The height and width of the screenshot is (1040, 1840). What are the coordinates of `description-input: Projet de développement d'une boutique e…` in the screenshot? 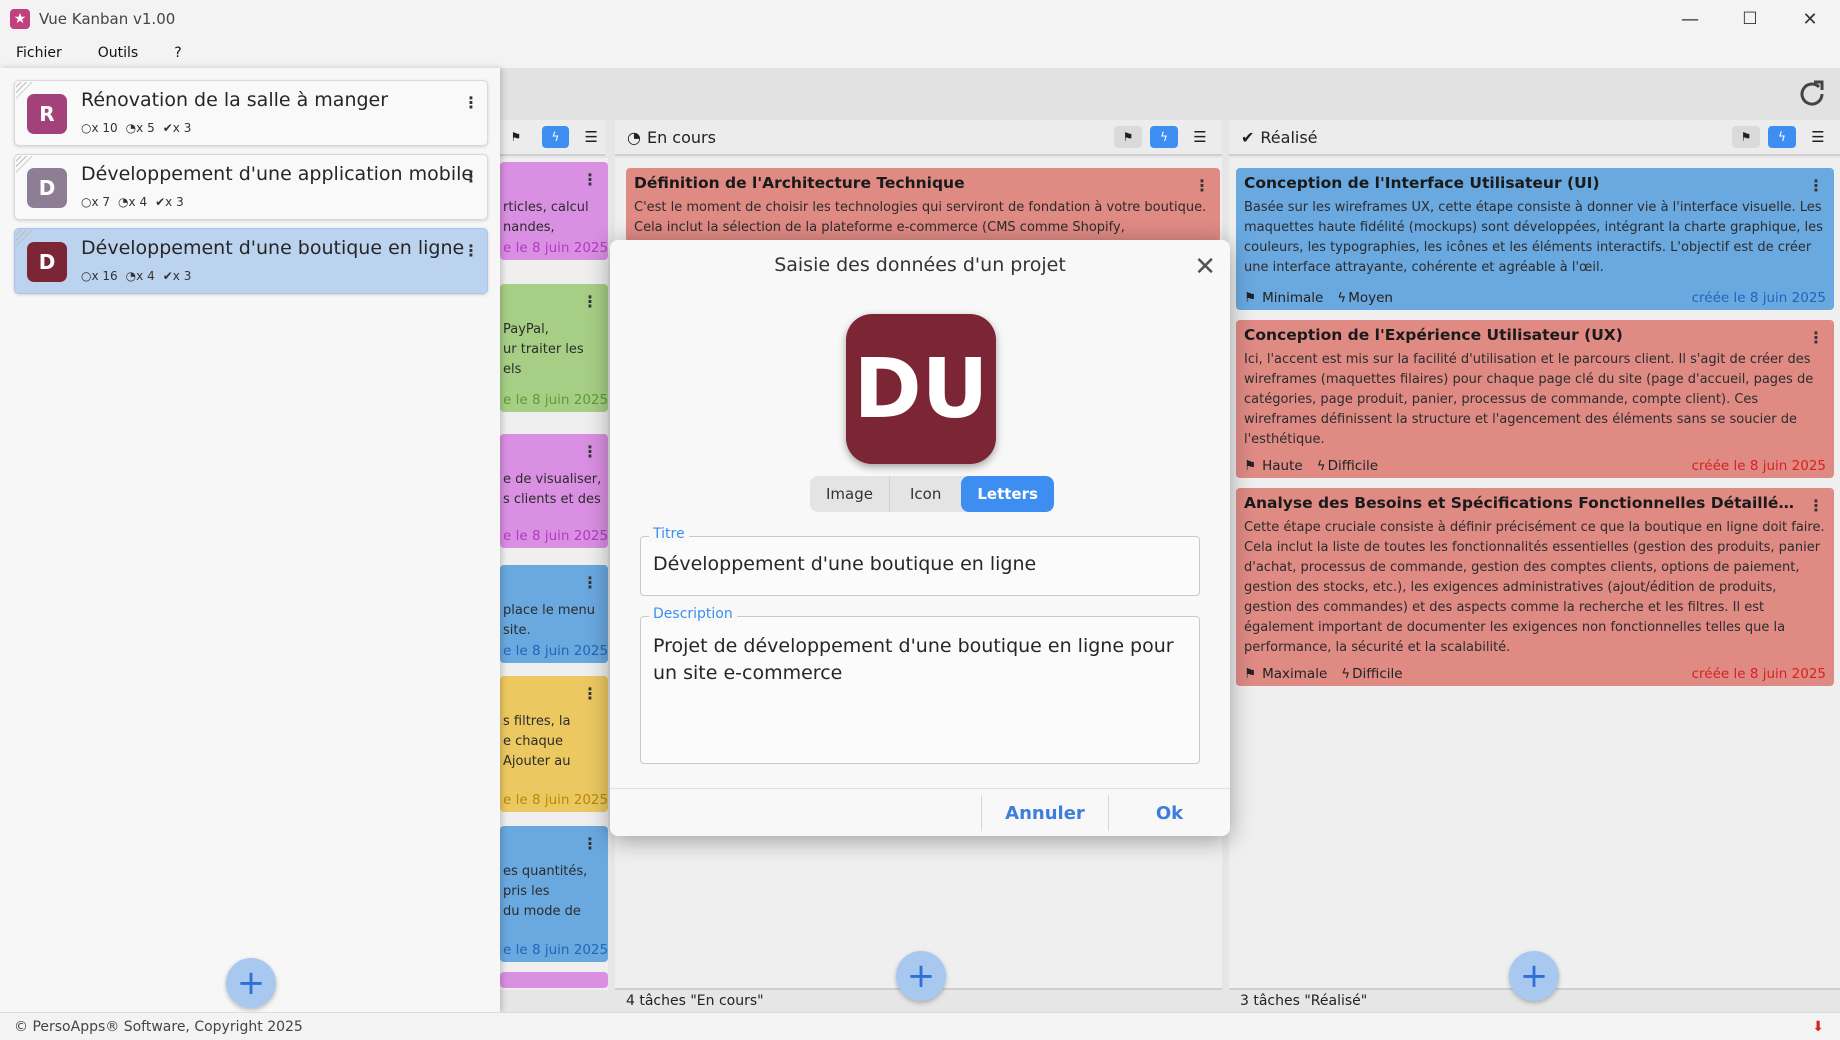 It's located at (920, 660).